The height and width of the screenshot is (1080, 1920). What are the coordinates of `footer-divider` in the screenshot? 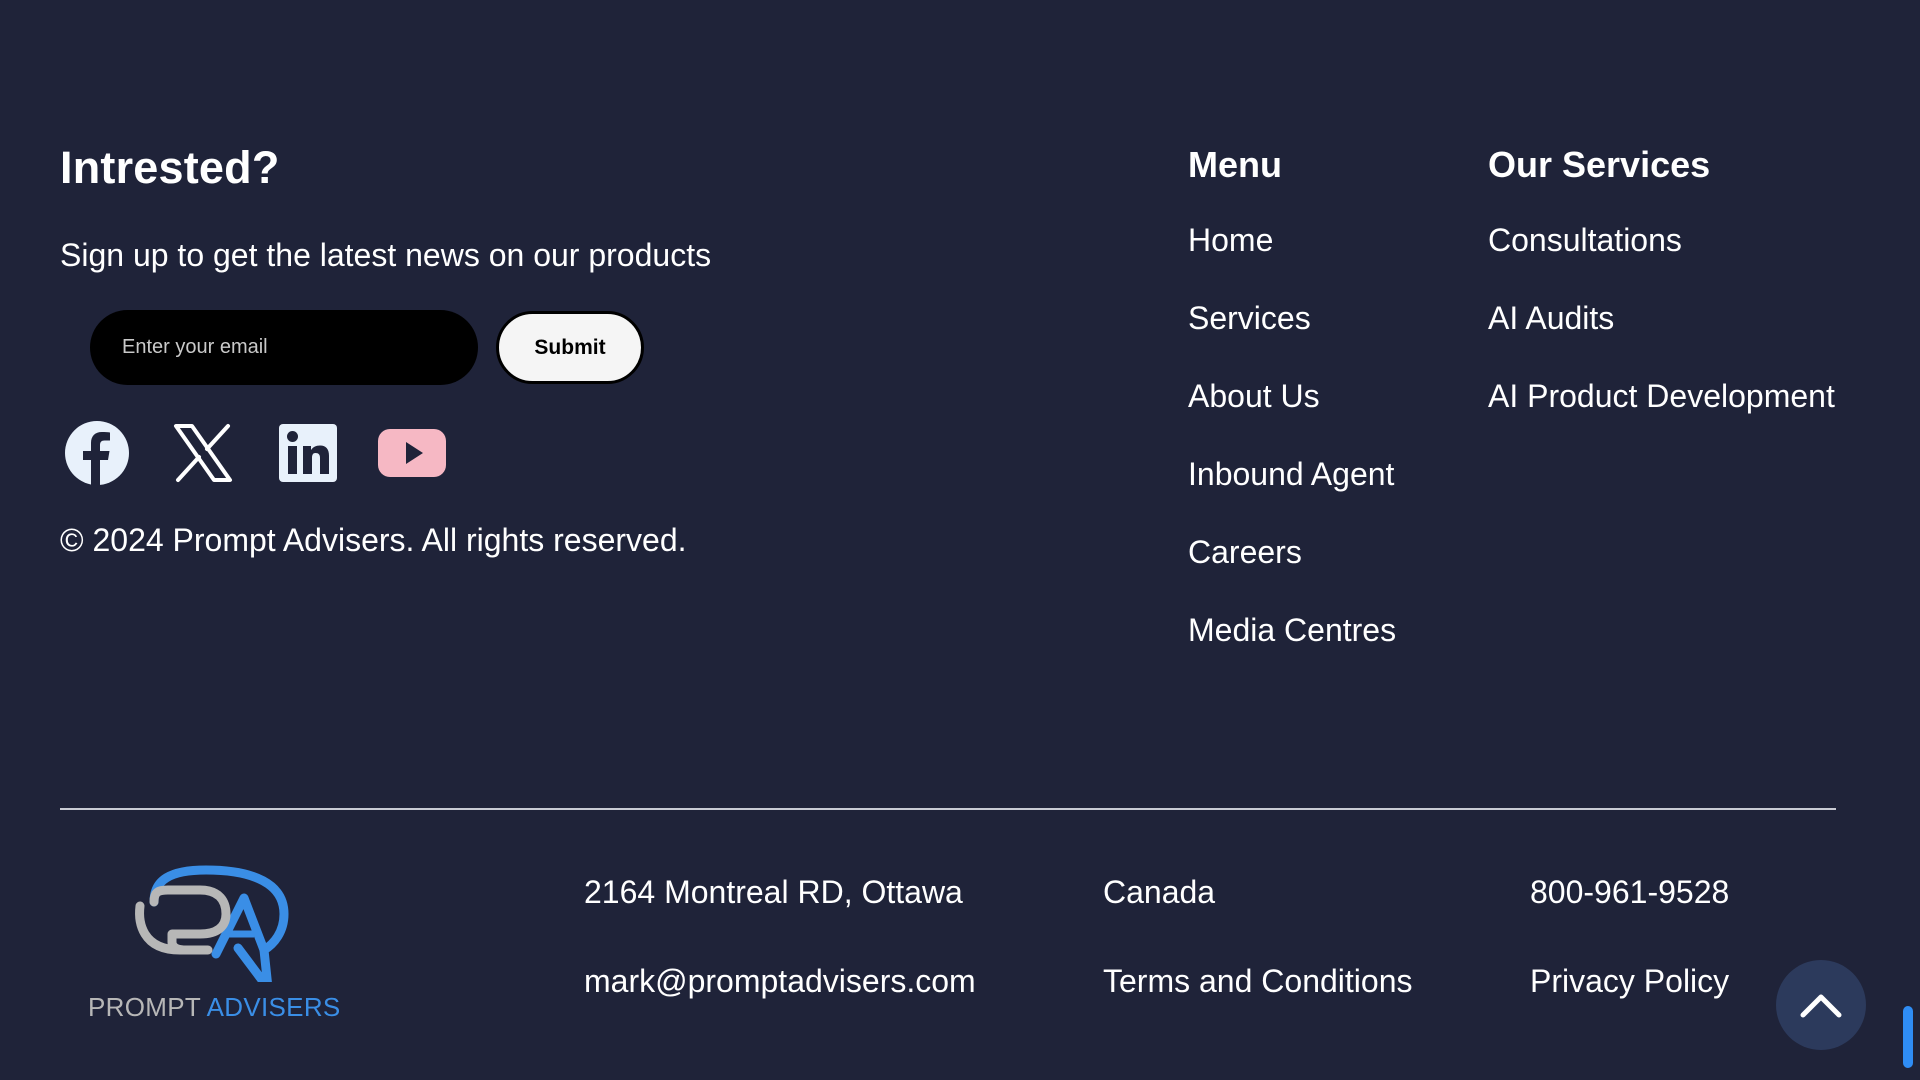 It's located at (948, 809).